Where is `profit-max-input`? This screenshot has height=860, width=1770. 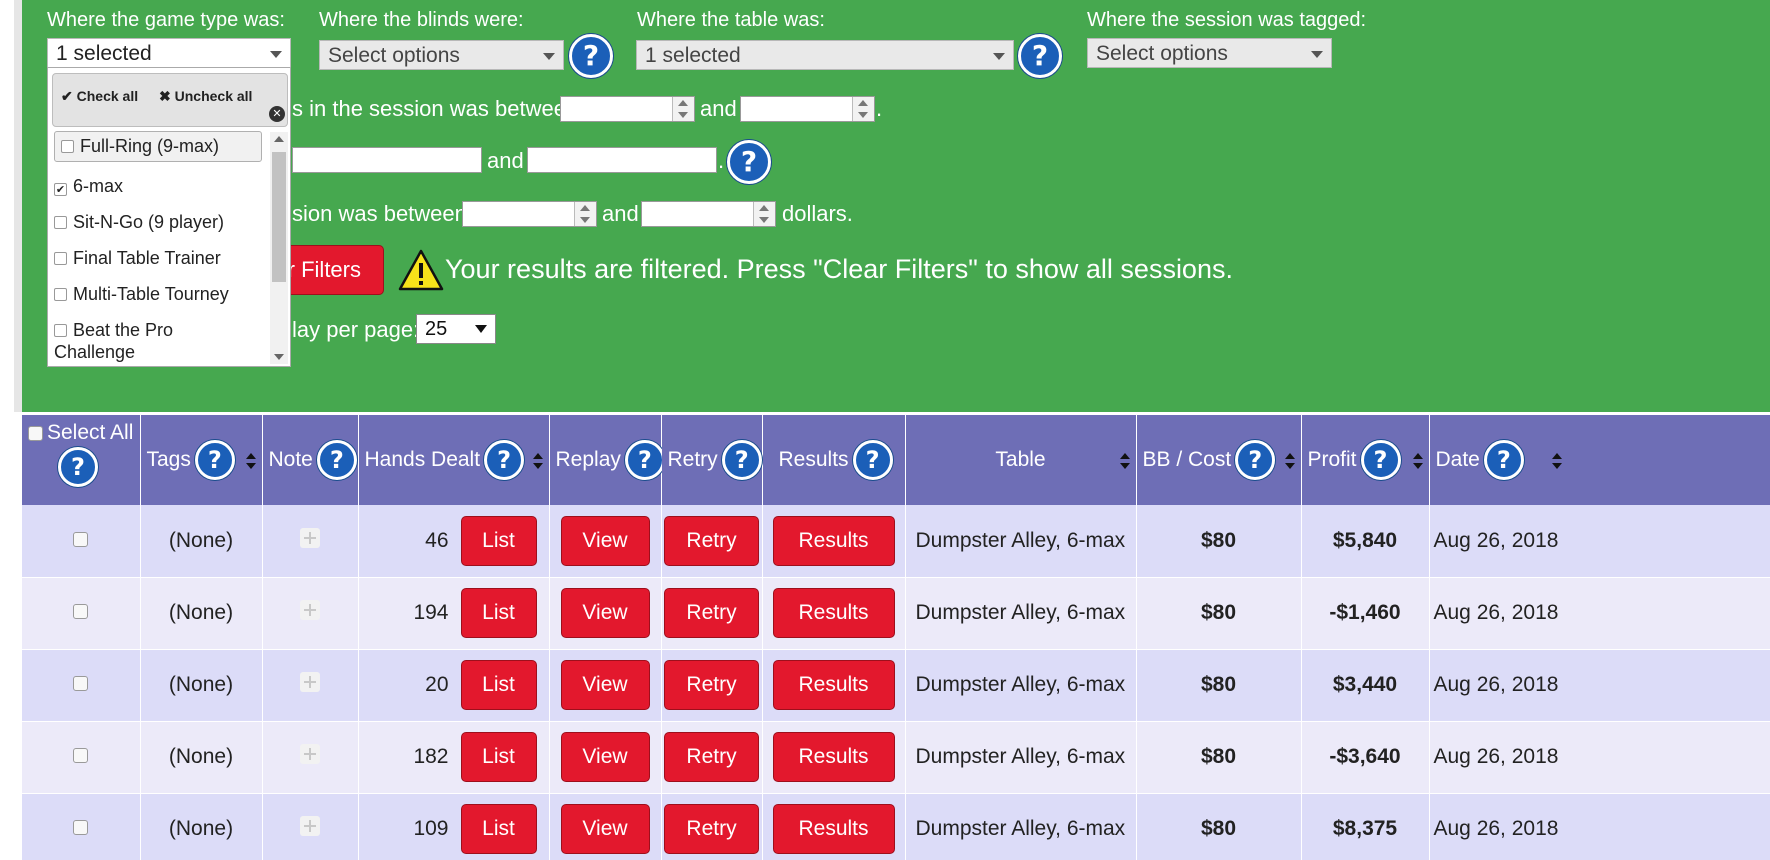 profit-max-input is located at coordinates (708, 214).